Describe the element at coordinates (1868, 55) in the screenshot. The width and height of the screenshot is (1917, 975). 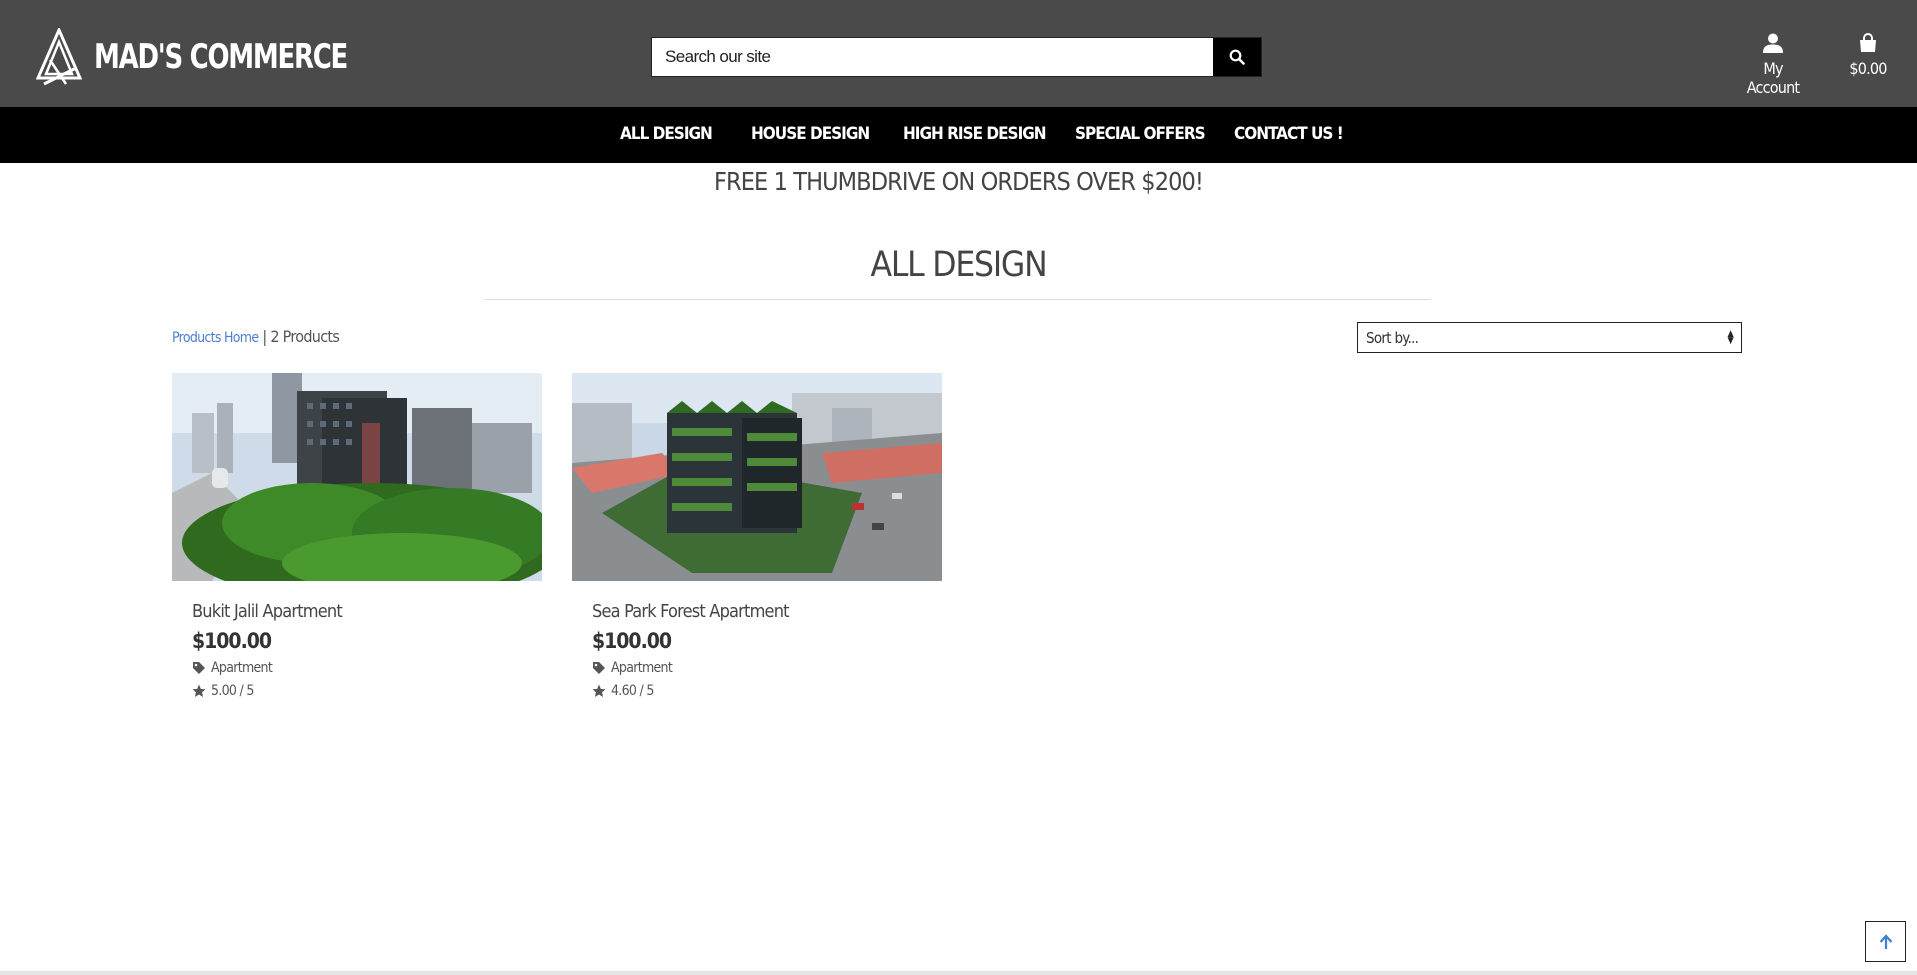
I see `cart-link: $0.00` at that location.